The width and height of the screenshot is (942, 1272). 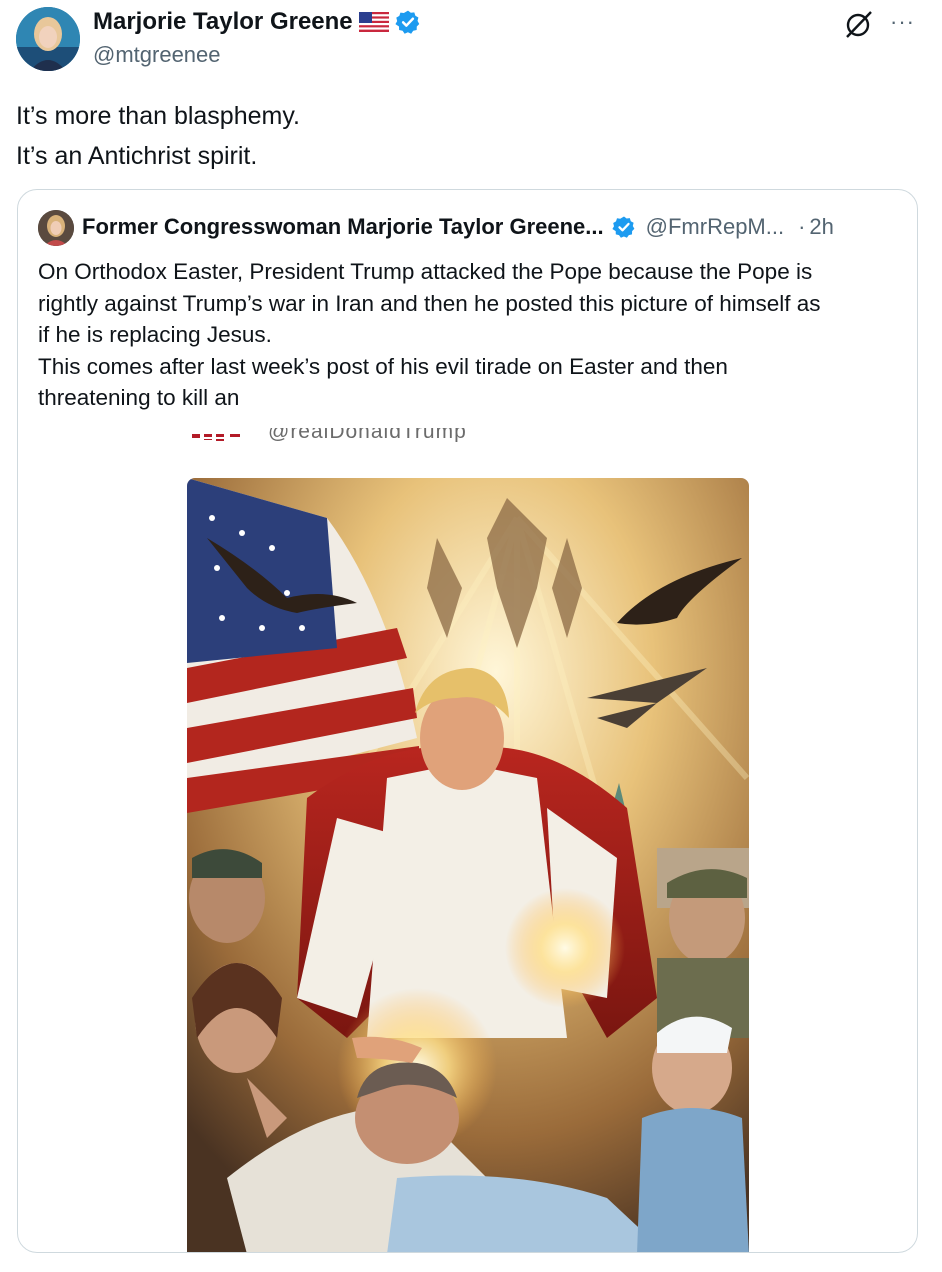 What do you see at coordinates (216, 437) in the screenshot?
I see `caption-flag-fragment` at bounding box center [216, 437].